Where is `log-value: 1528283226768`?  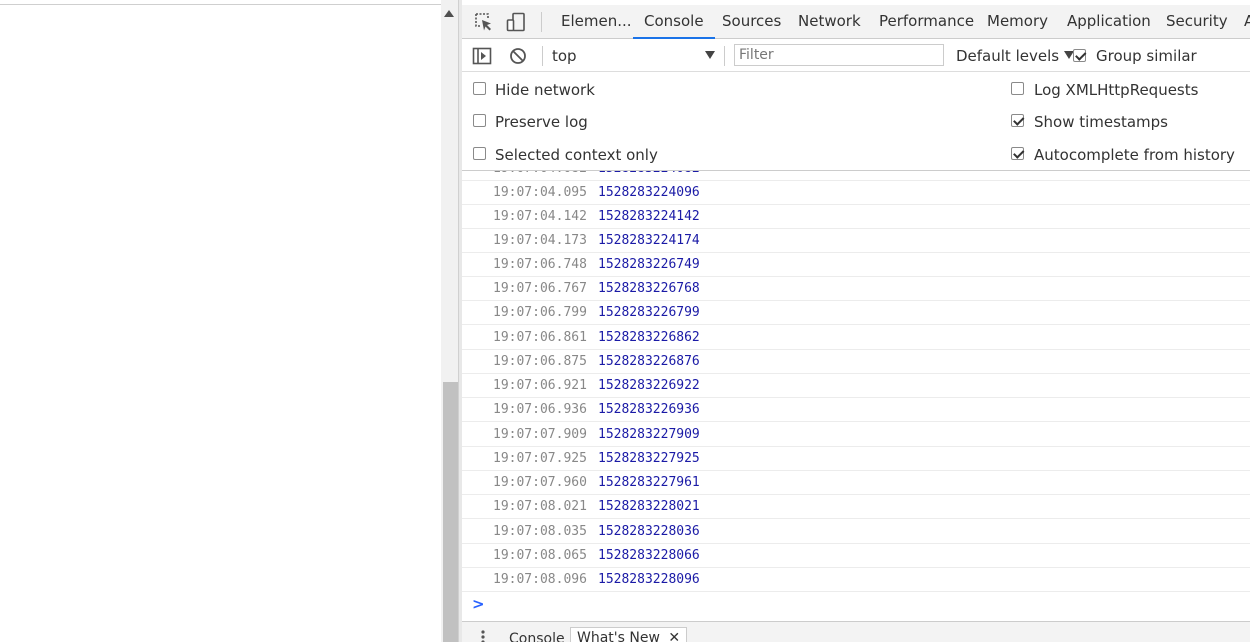 log-value: 1528283226768 is located at coordinates (649, 288).